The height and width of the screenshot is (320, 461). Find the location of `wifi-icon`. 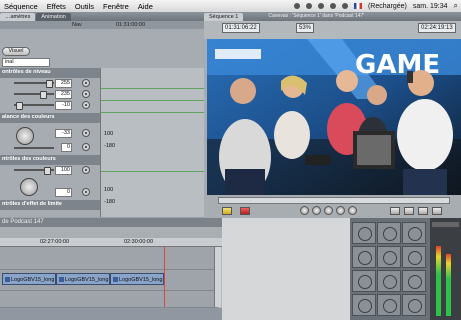

wifi-icon is located at coordinates (332, 6).